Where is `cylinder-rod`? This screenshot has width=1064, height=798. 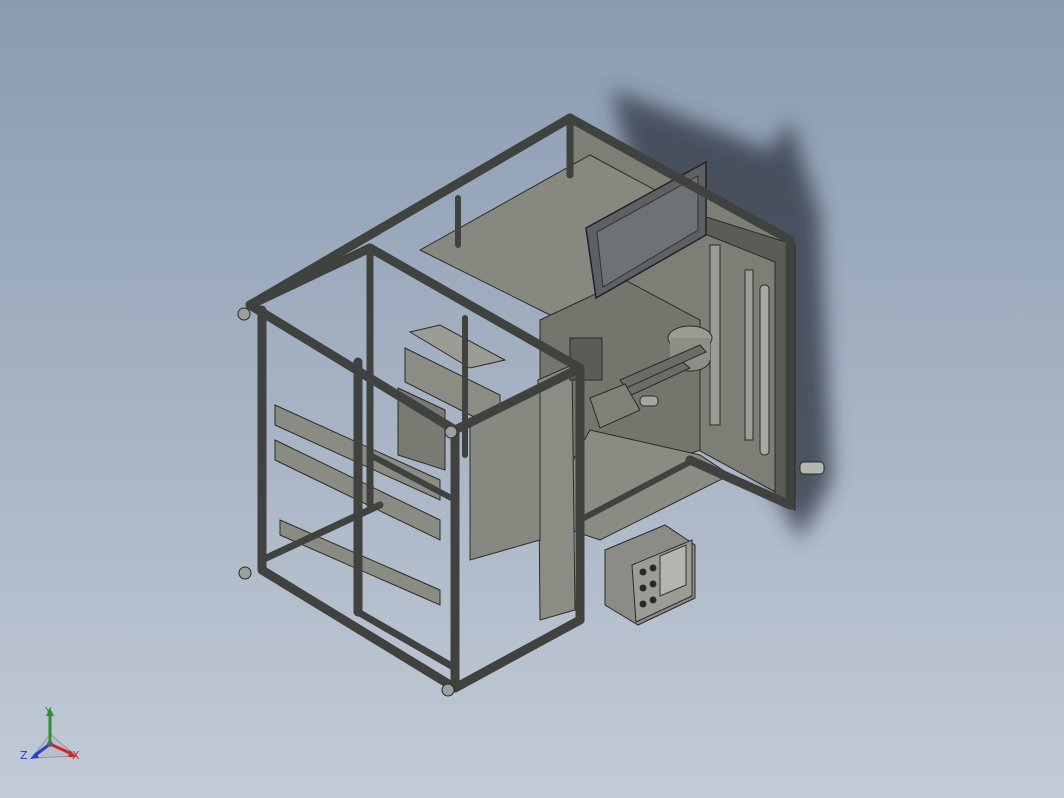 cylinder-rod is located at coordinates (764, 370).